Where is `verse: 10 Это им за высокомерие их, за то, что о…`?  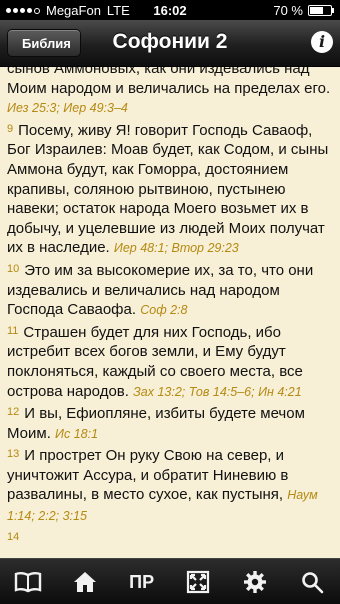 verse: 10 Это им за высокомерие их, за то, что о… is located at coordinates (170, 290).